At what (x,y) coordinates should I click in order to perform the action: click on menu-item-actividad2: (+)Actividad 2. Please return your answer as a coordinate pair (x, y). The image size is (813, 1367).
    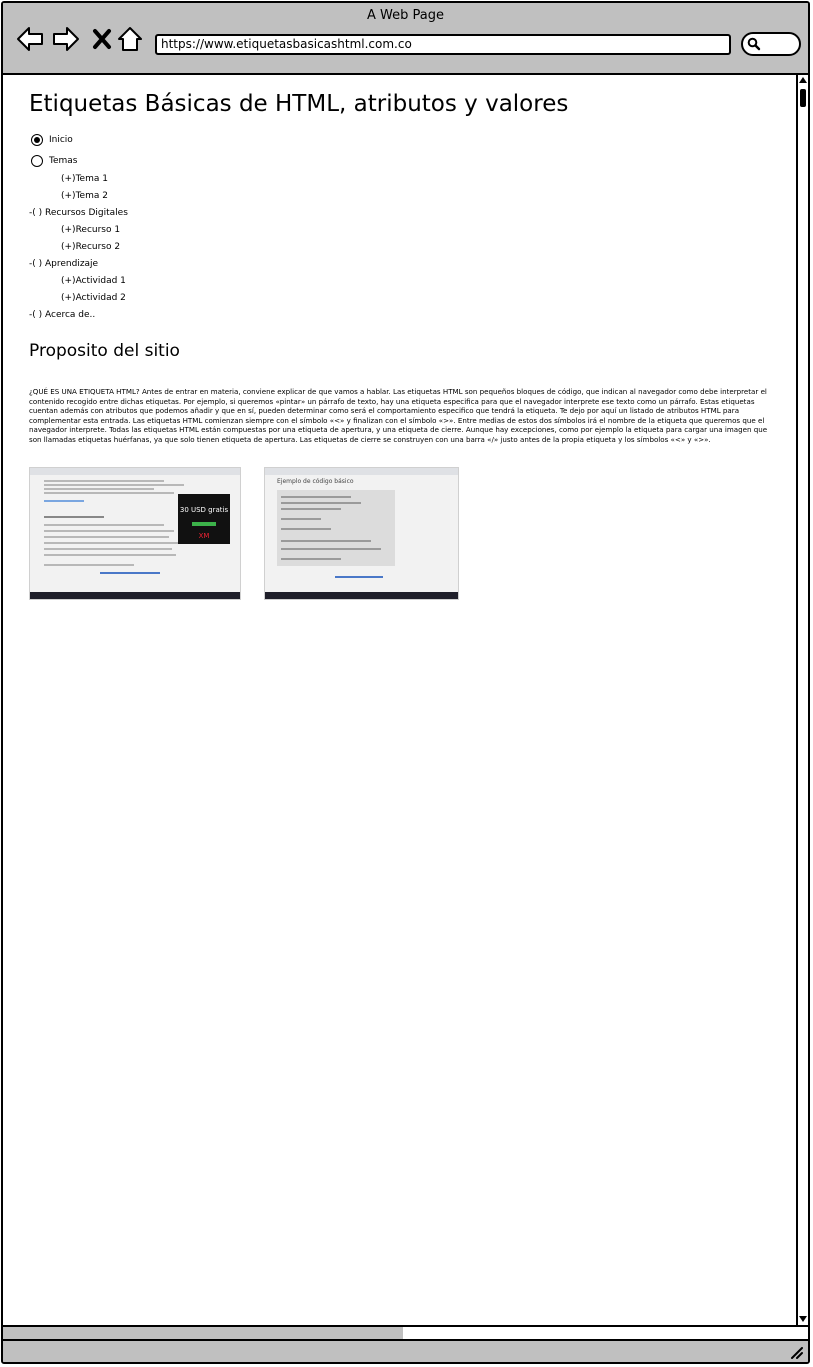
    Looking at the image, I should click on (93, 298).